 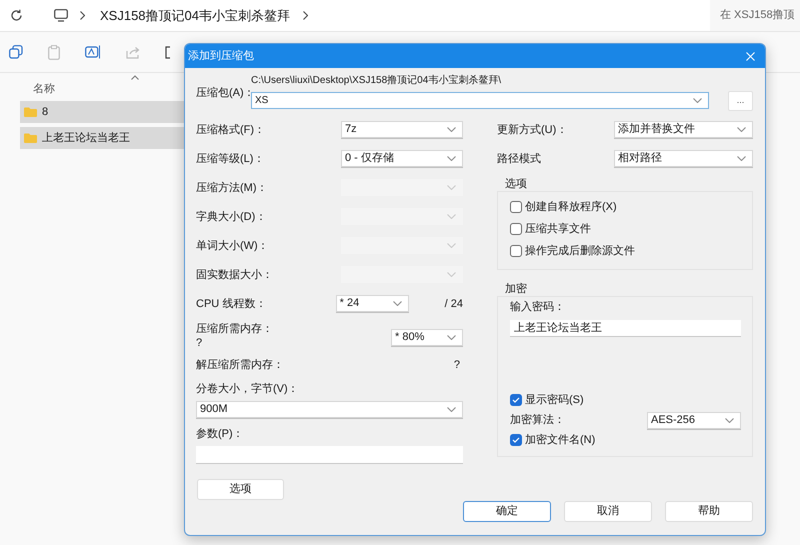 What do you see at coordinates (560, 440) in the screenshot?
I see `field-label: 加密文件名(N)` at bounding box center [560, 440].